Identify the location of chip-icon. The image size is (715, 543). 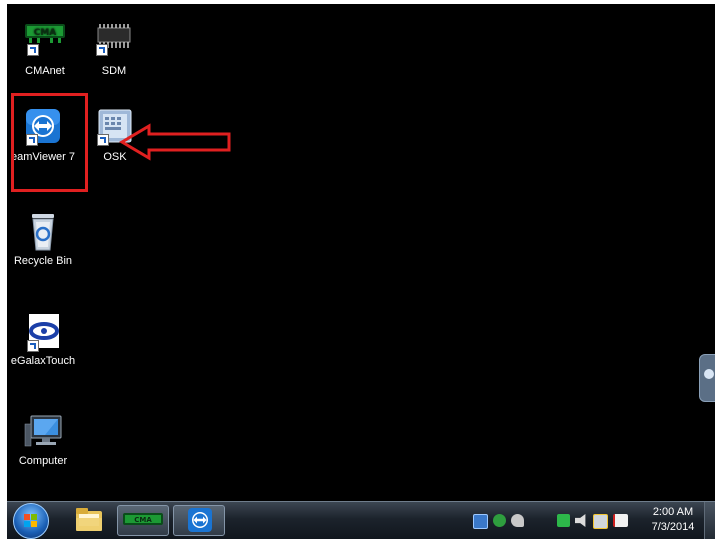
(114, 42).